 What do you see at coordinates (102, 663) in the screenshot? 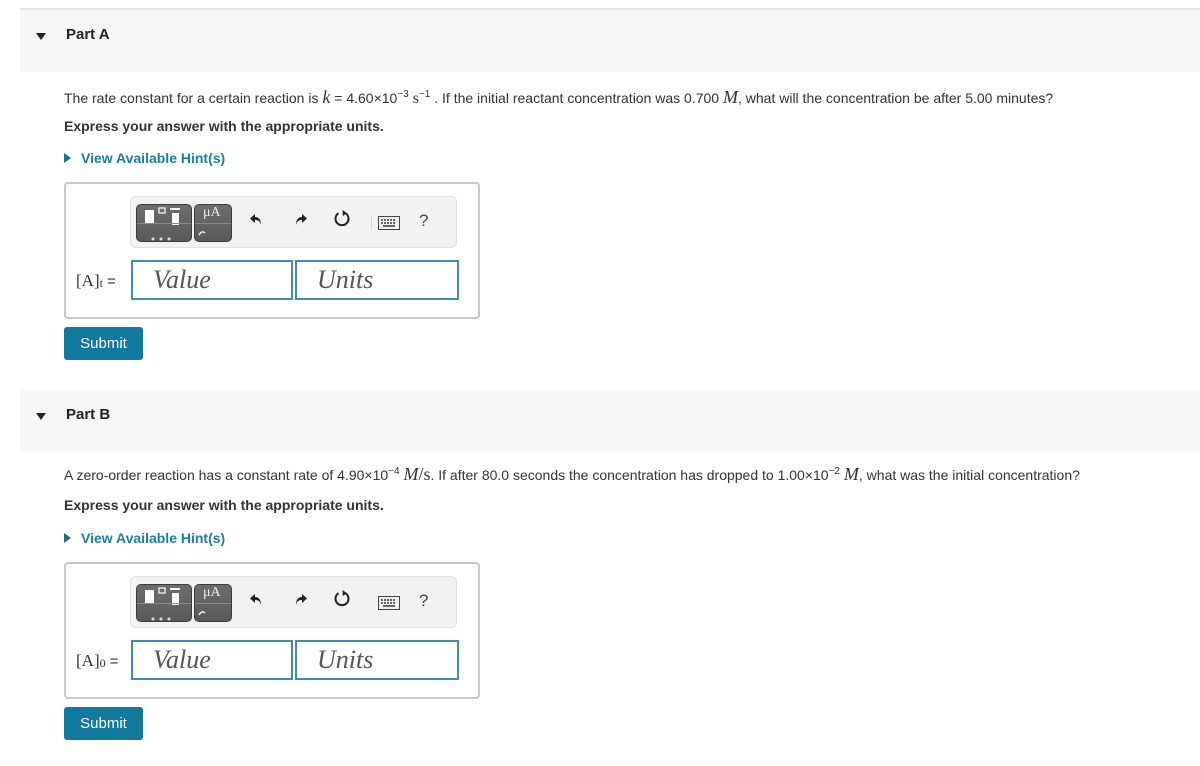
I see `variable-subscript: 0` at bounding box center [102, 663].